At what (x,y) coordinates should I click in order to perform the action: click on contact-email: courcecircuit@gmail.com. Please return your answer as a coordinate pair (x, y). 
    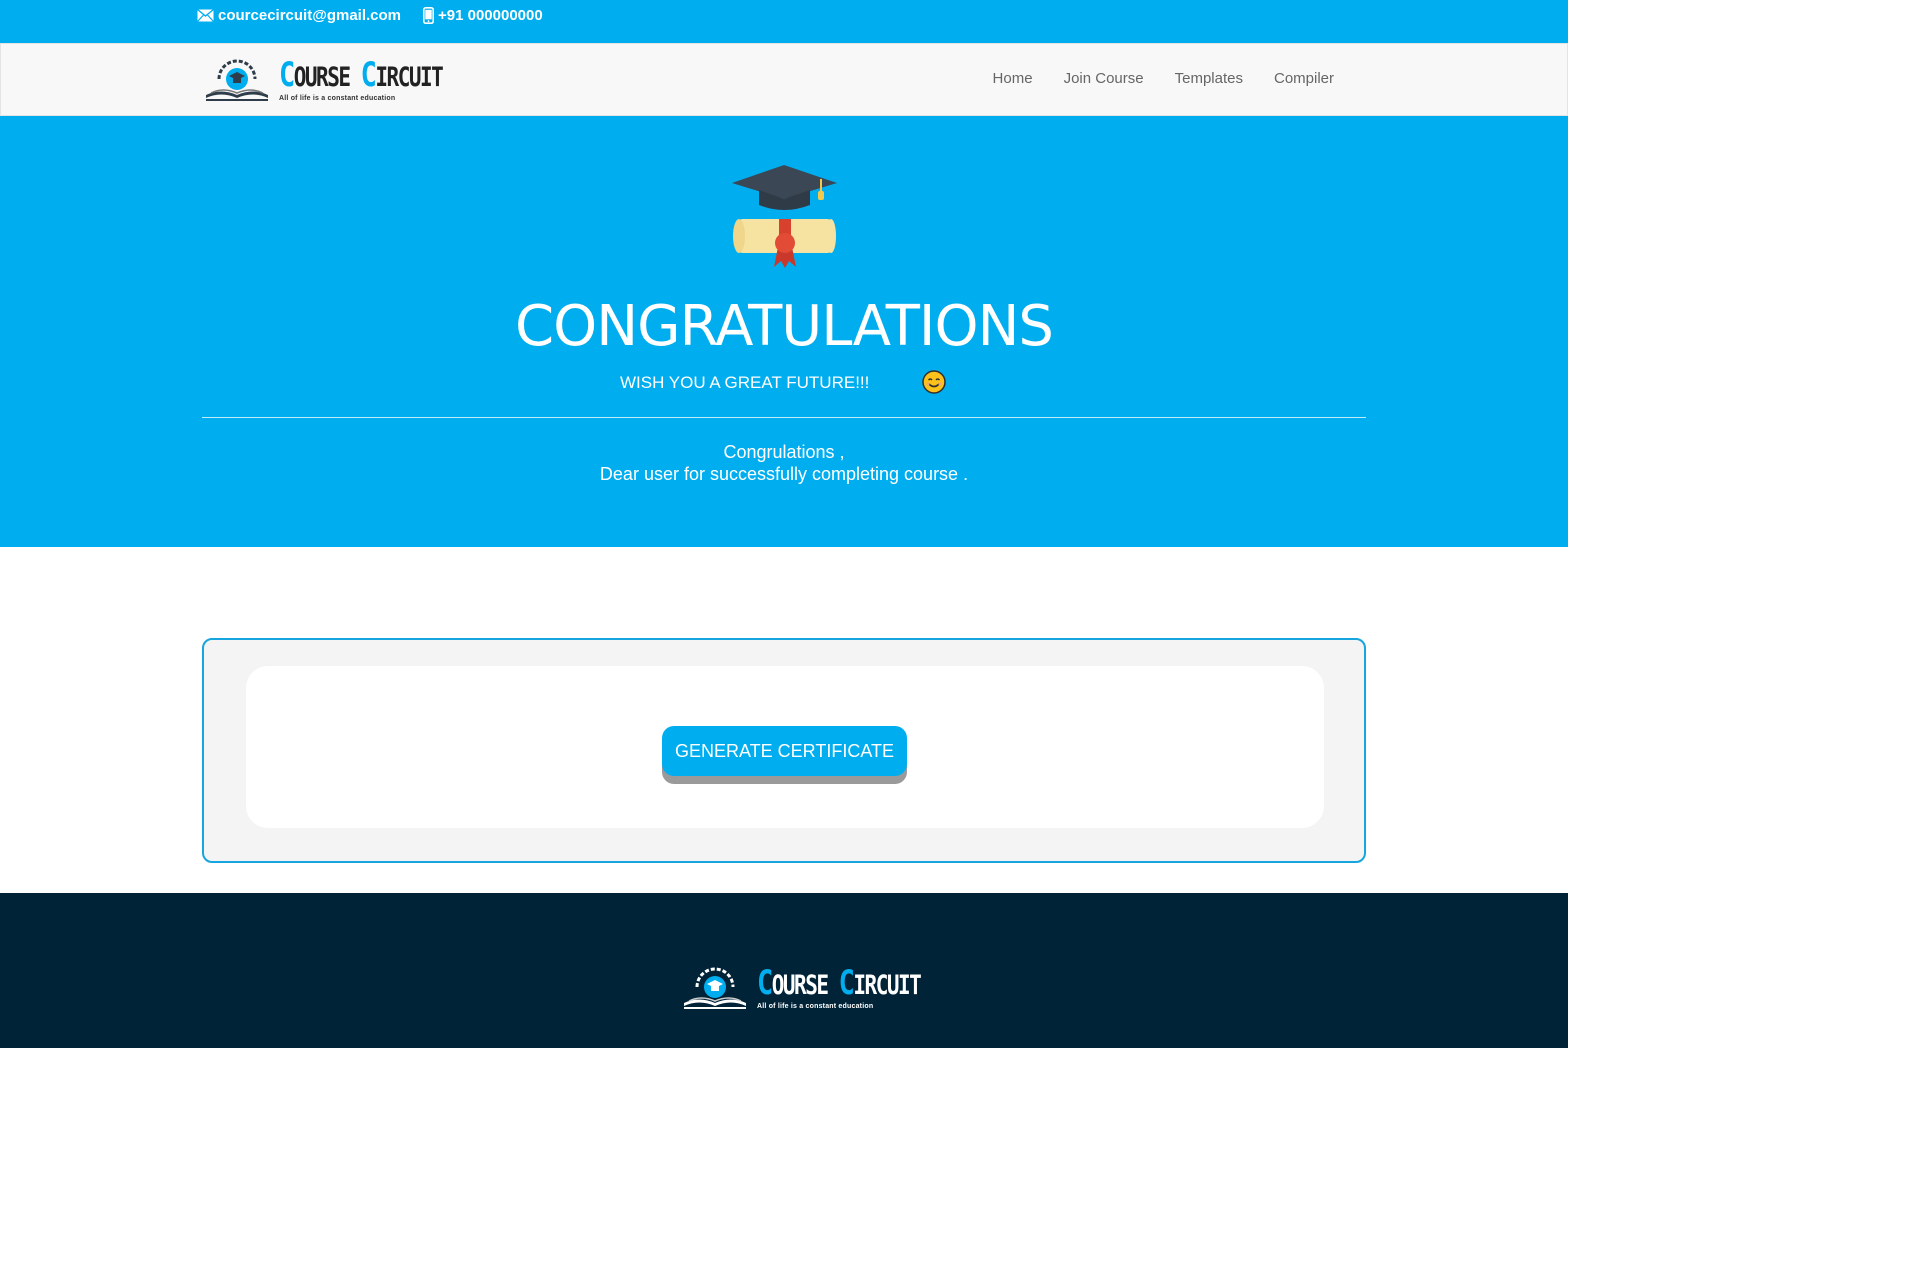
    Looking at the image, I should click on (299, 15).